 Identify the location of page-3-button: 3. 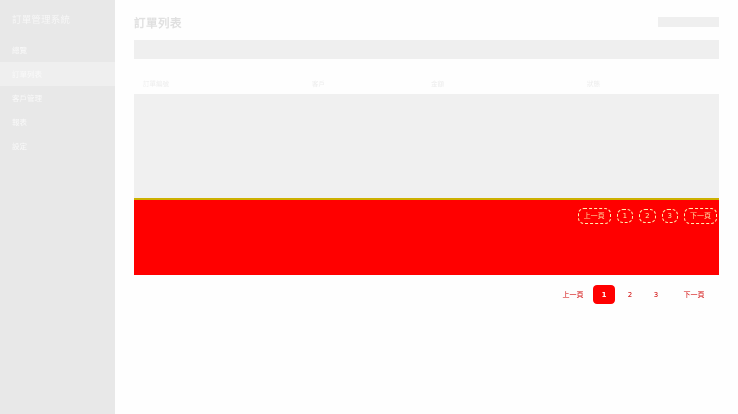
(656, 294).